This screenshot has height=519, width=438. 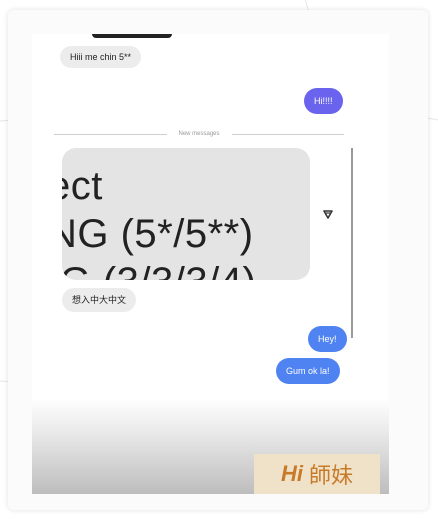 I want to click on watermark-hi: Hi, so click(x=291, y=473).